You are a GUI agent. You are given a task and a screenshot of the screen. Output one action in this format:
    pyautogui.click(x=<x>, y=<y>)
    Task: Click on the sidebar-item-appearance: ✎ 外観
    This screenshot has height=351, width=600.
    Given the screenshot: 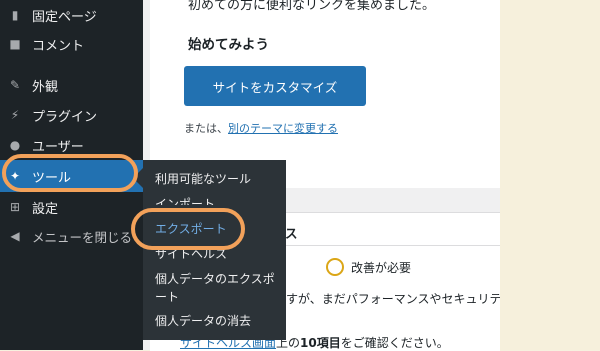 What is the action you would take?
    pyautogui.click(x=71, y=85)
    